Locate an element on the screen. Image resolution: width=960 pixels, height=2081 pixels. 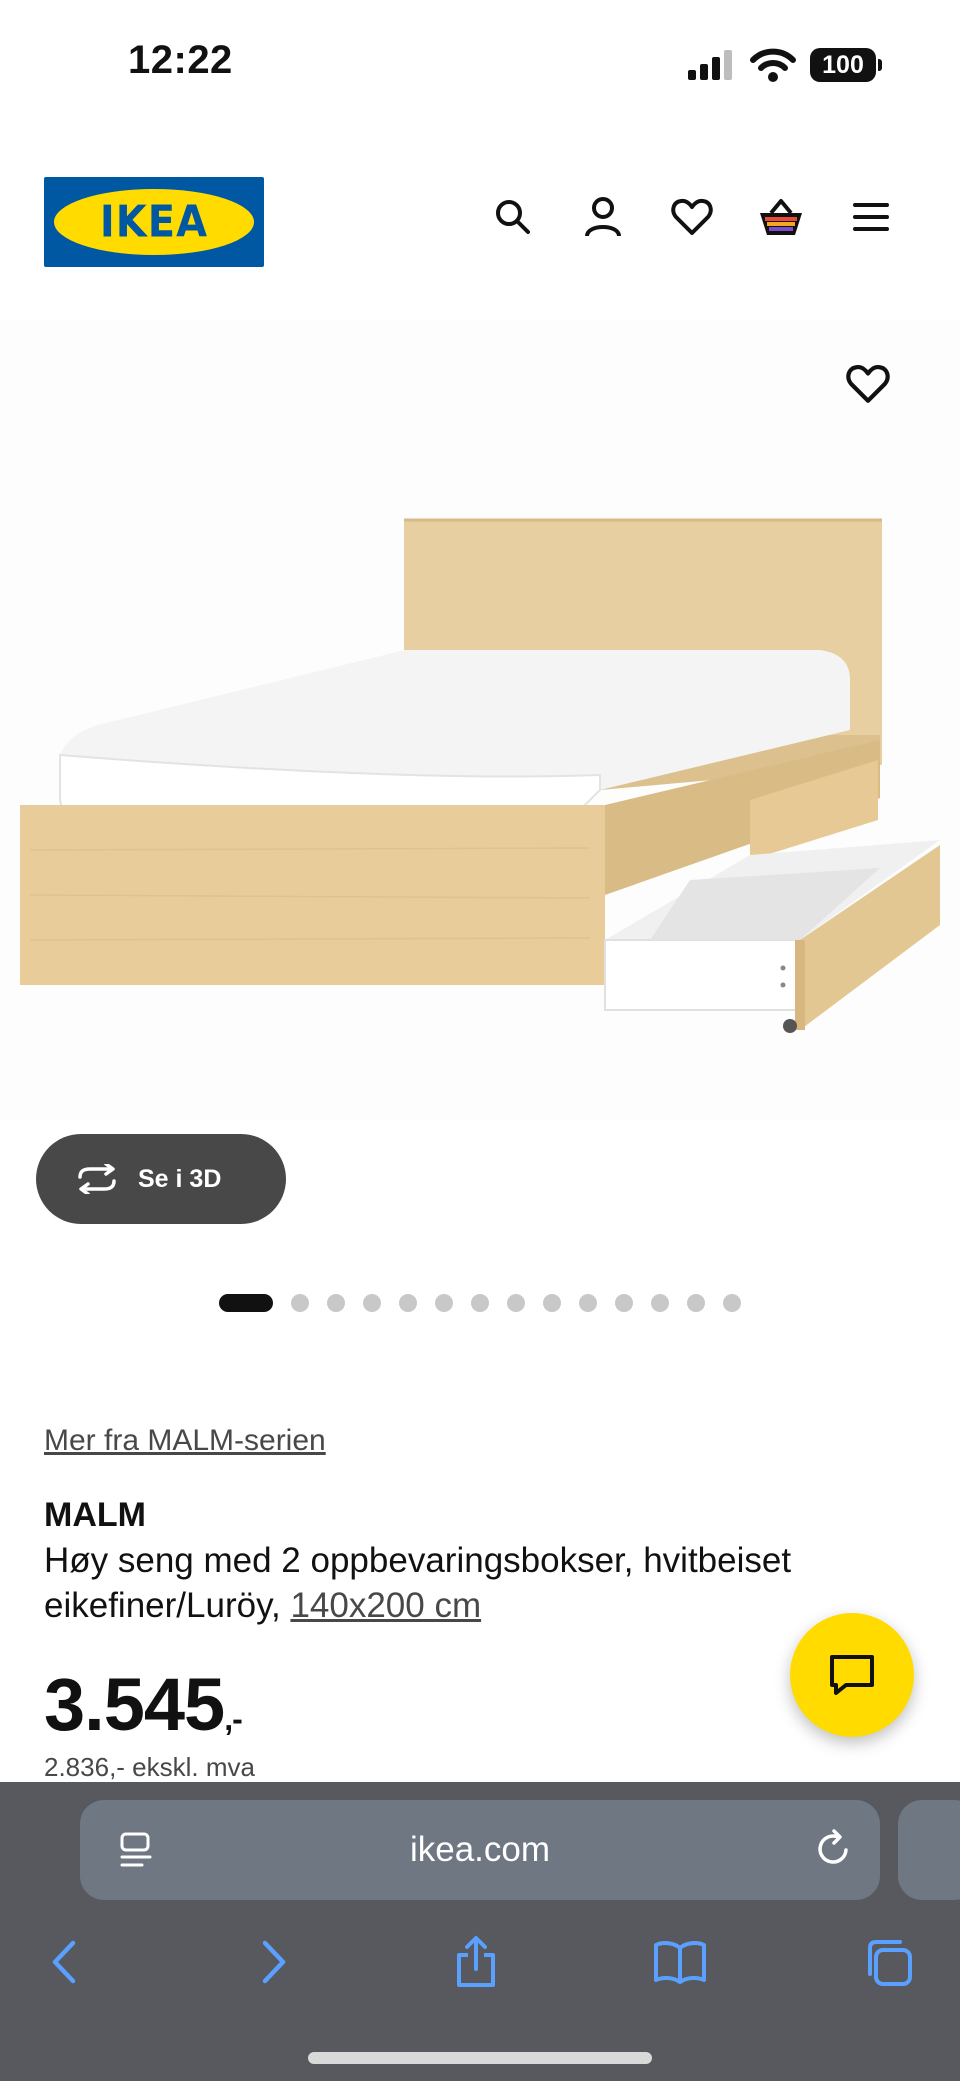
favourites-button is located at coordinates (692, 217).